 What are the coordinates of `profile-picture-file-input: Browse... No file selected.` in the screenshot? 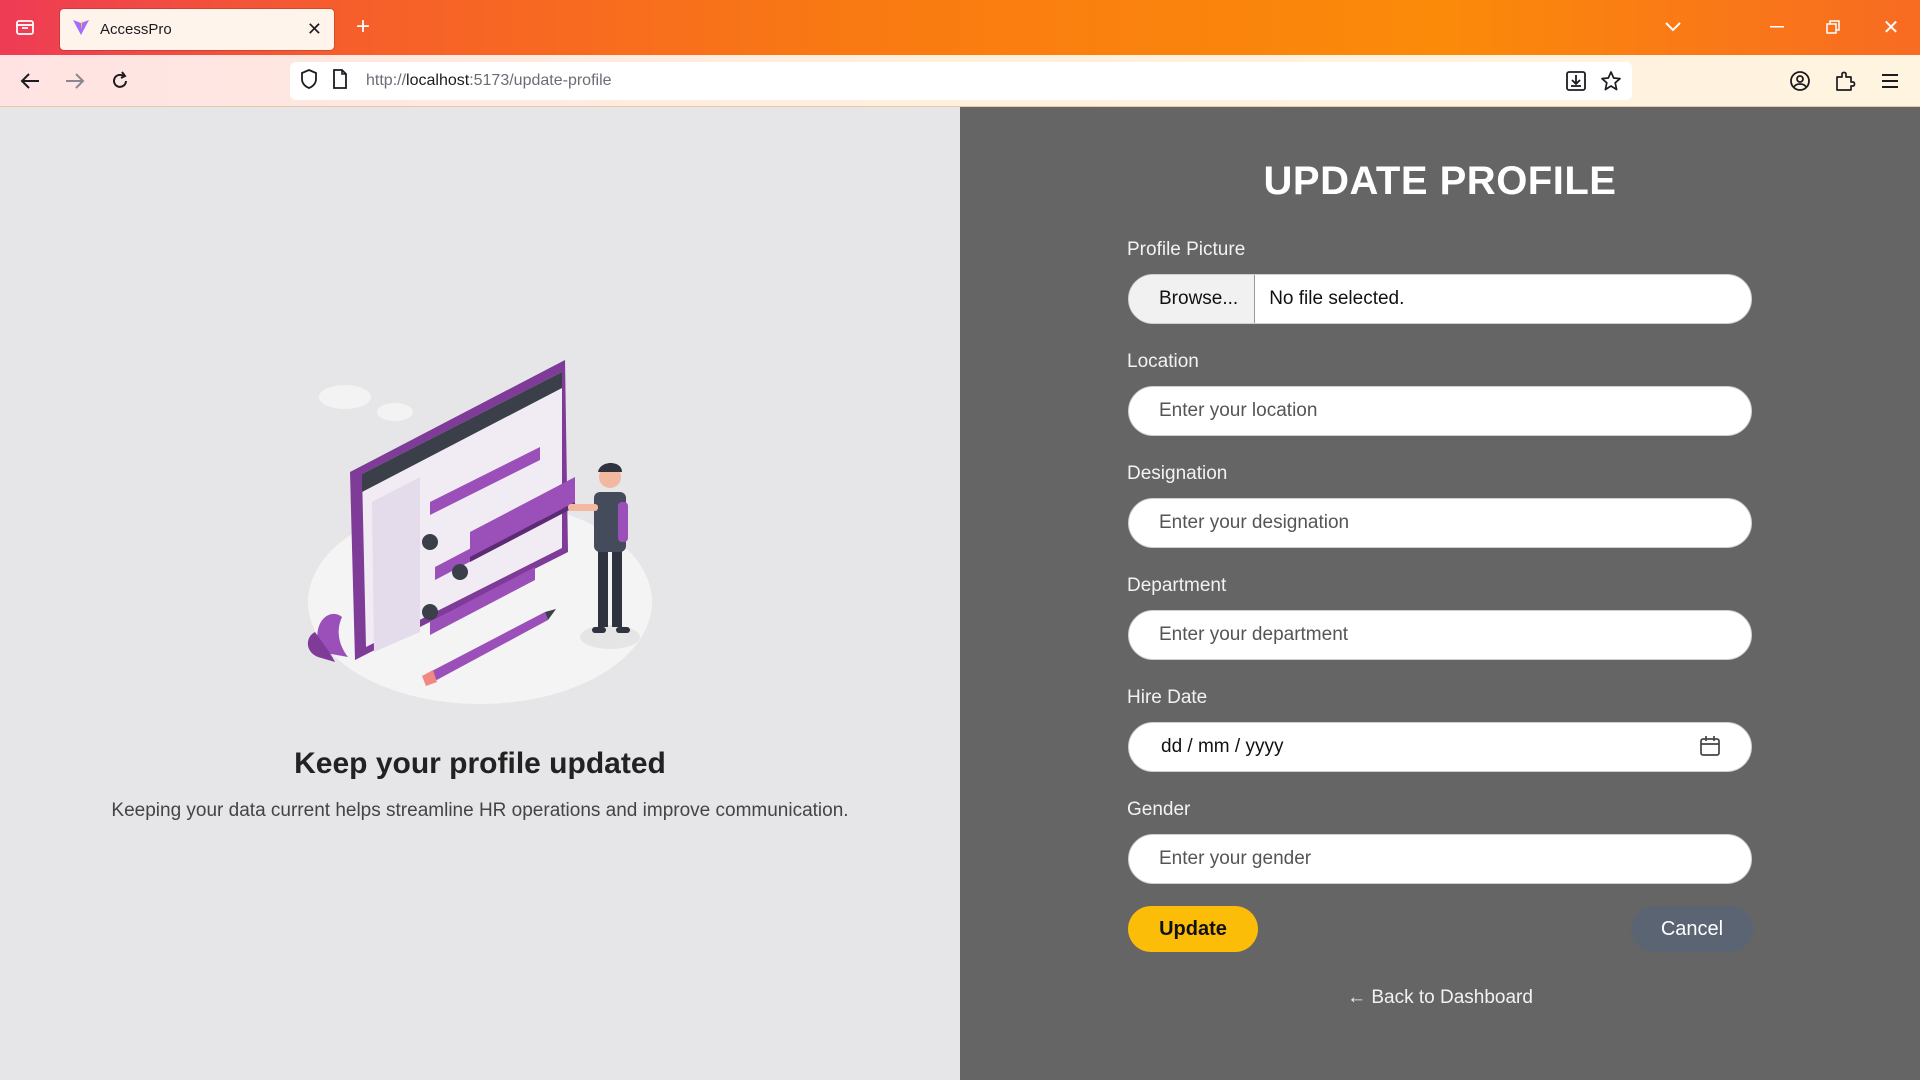 It's located at (1440, 299).